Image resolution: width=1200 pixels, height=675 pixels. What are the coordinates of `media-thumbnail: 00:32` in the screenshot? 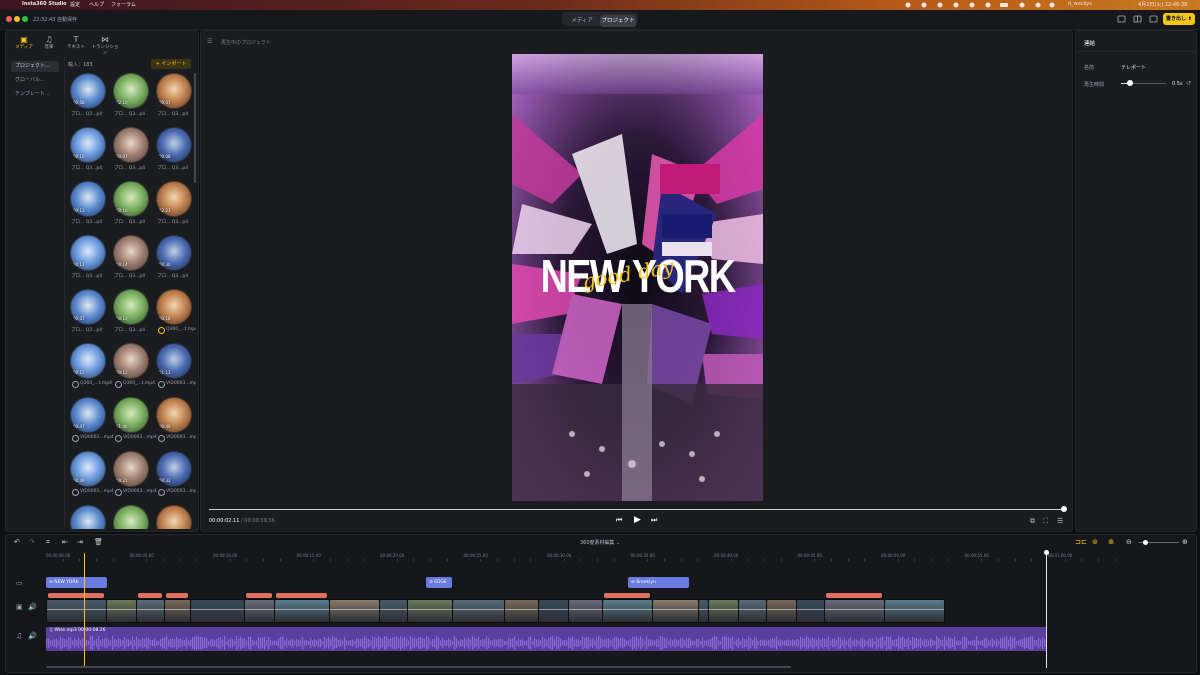 It's located at (174, 469).